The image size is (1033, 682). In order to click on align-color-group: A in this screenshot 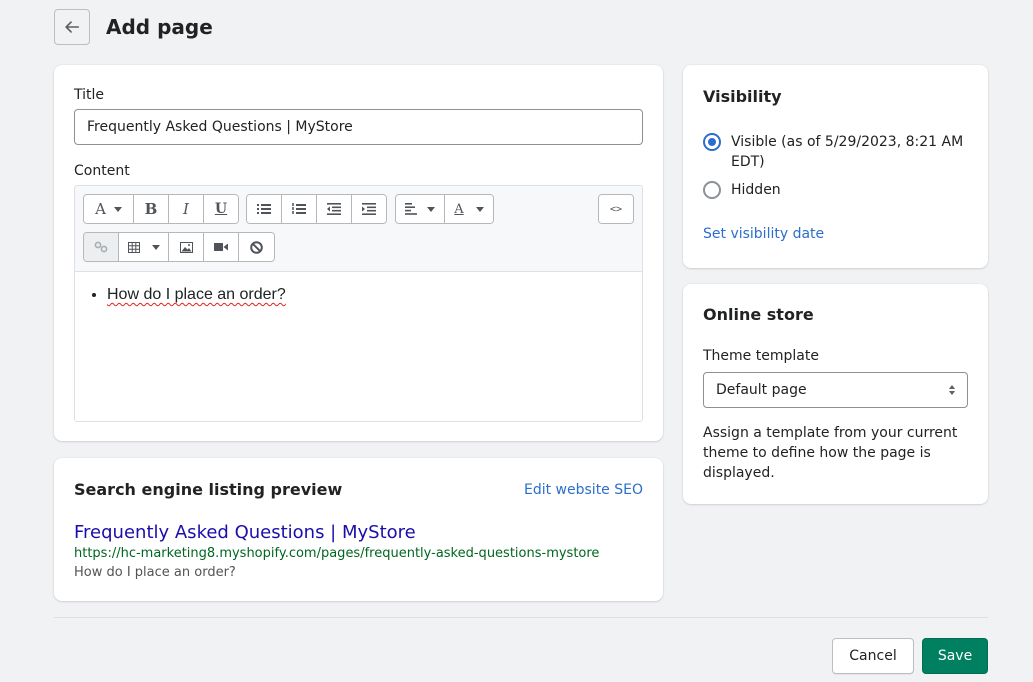, I will do `click(444, 209)`.